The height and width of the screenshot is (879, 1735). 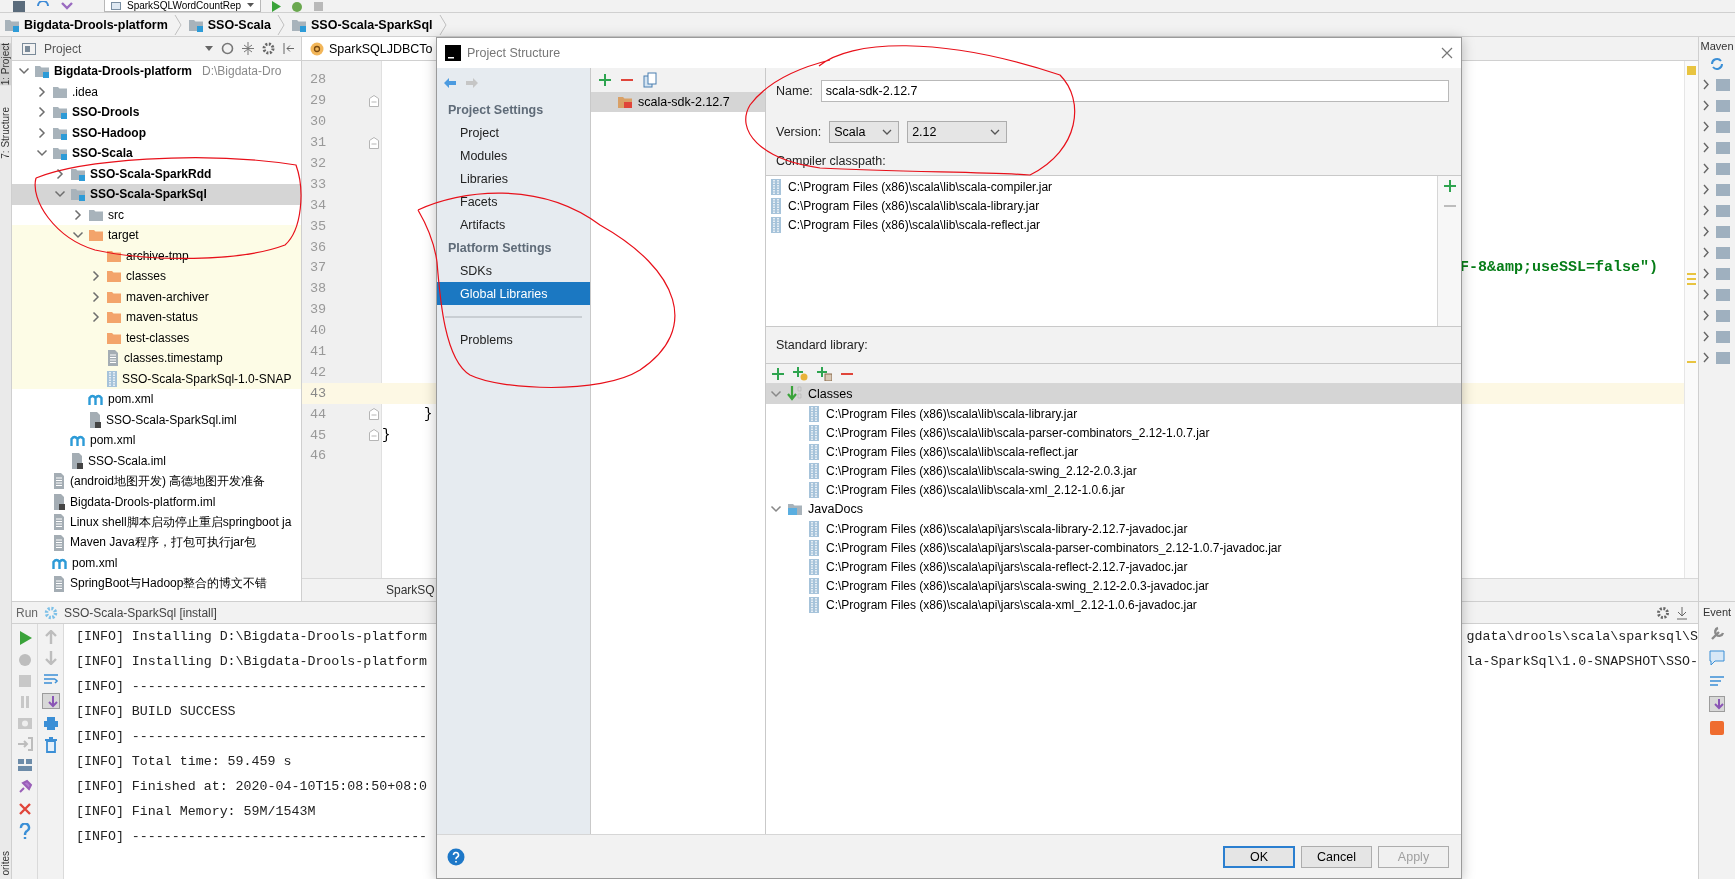 I want to click on library-group: Classes, so click(x=1113, y=394).